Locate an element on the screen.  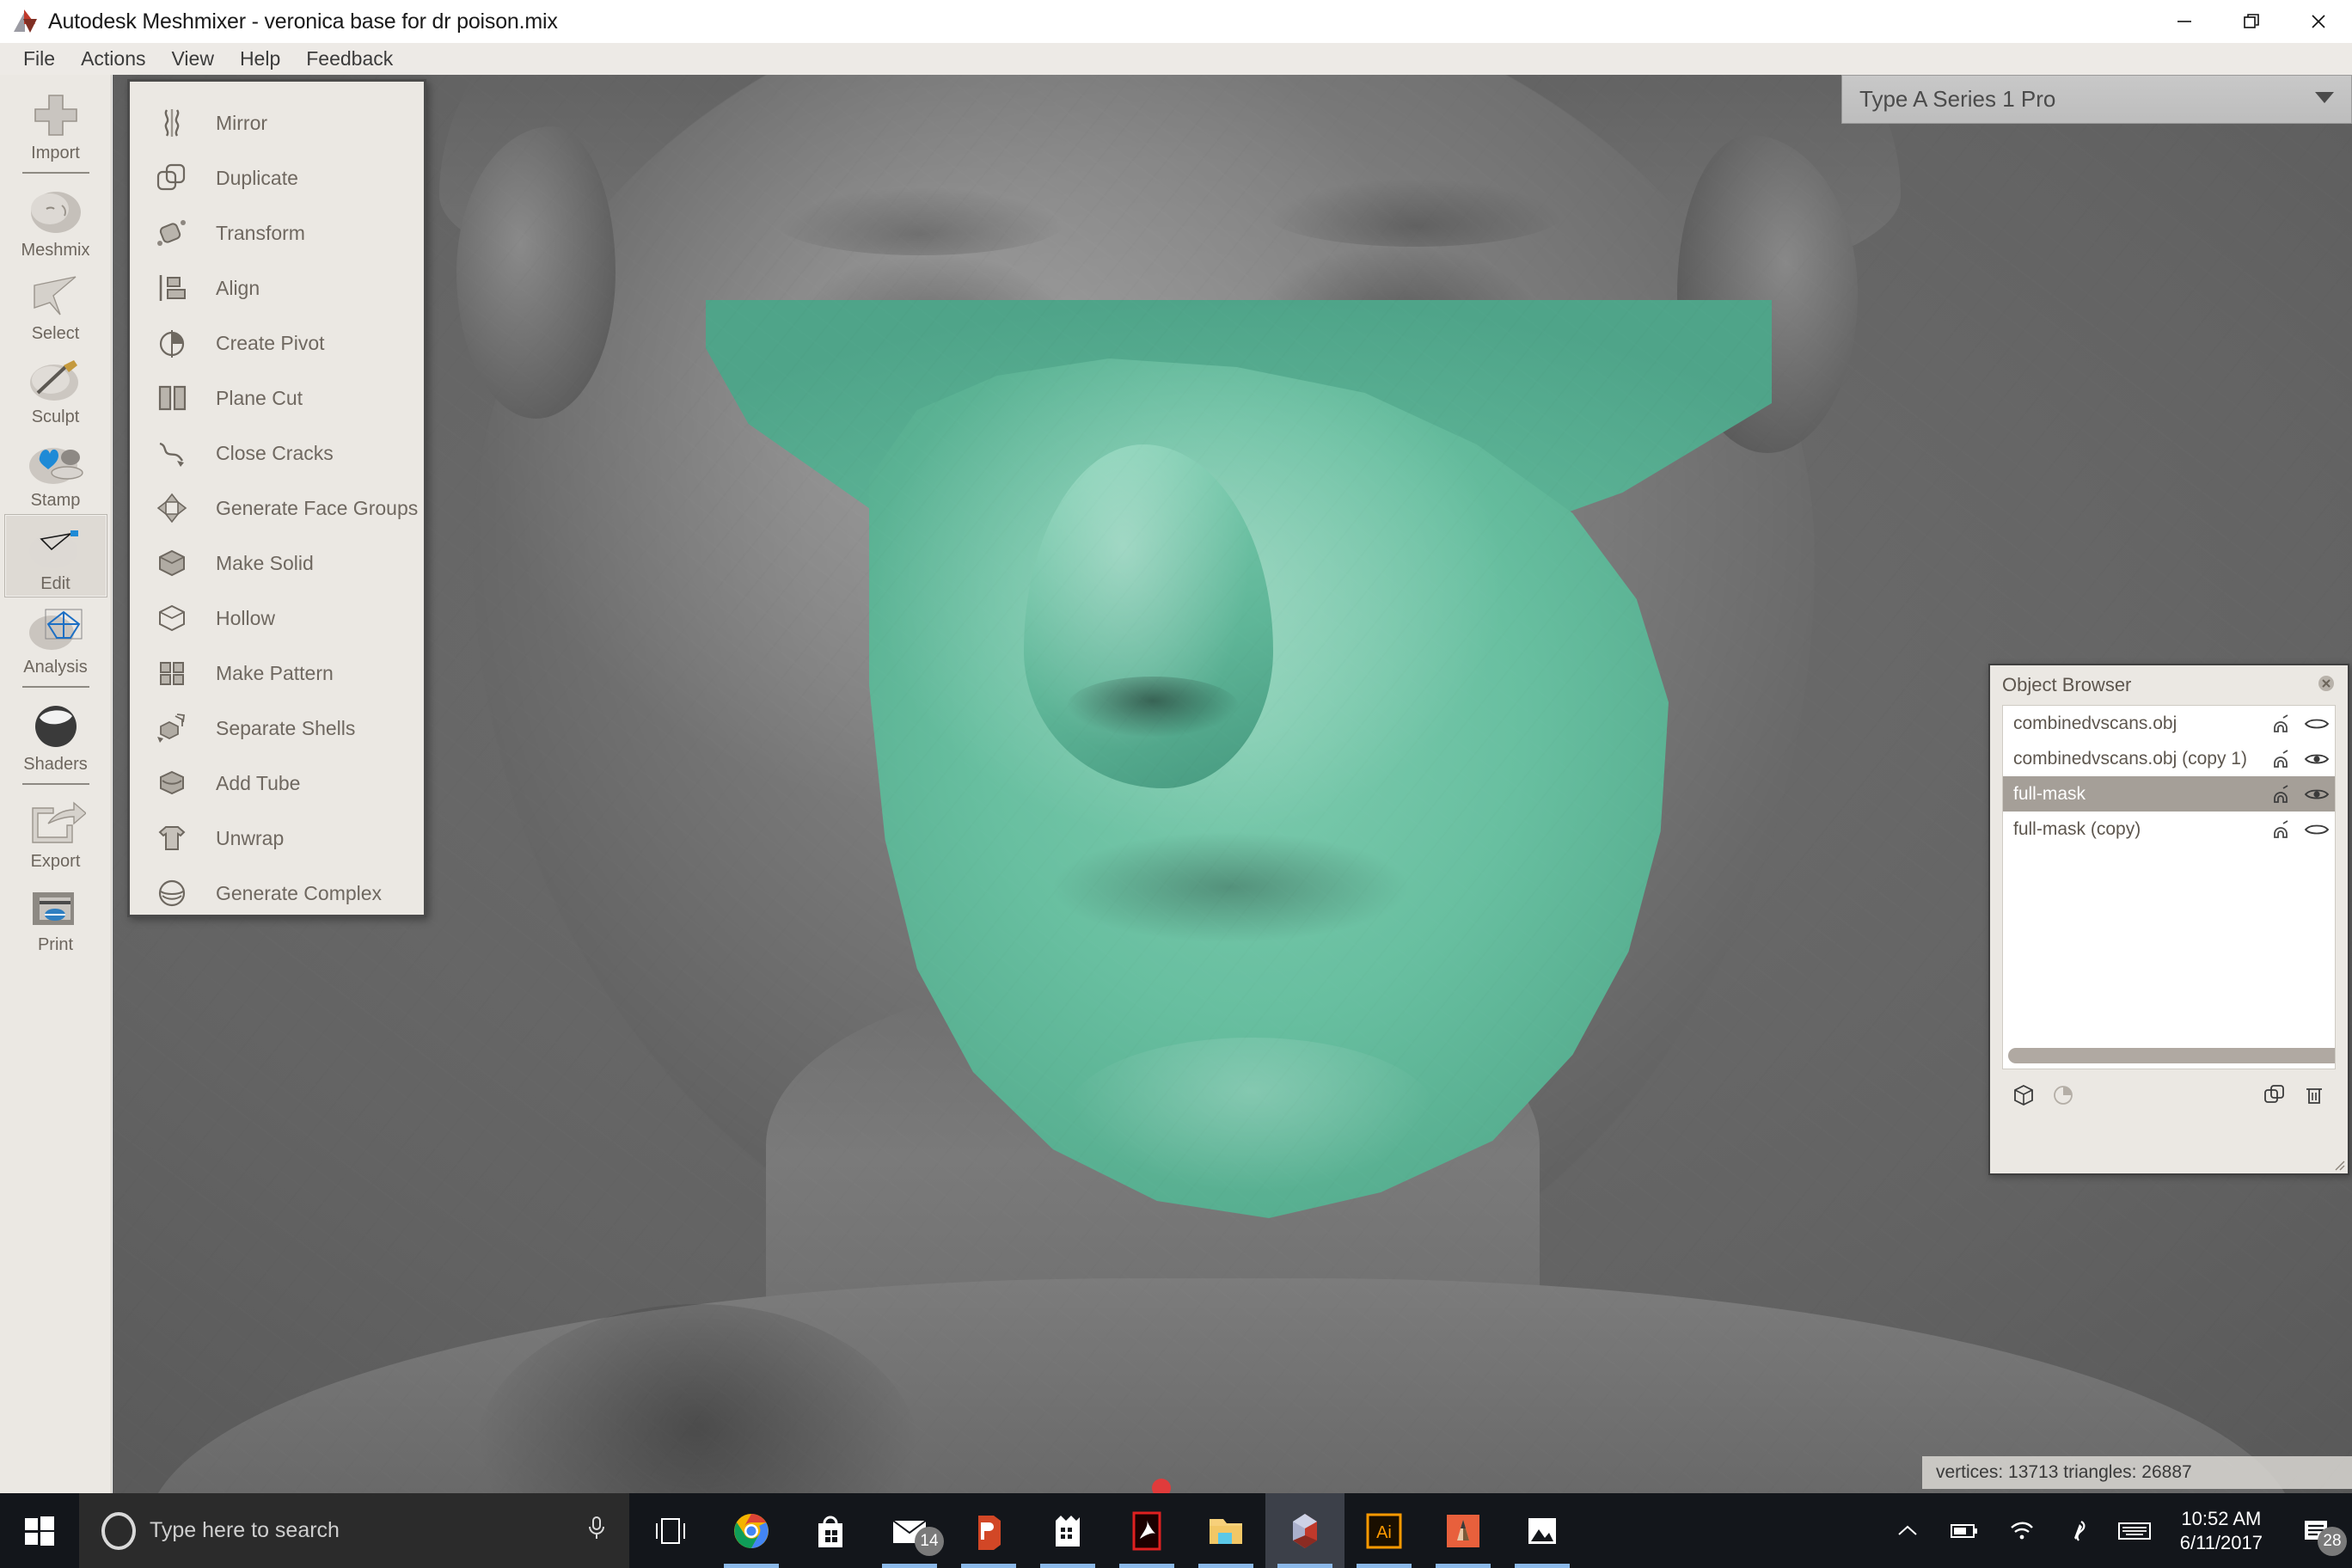
printer-icon is located at coordinates (56, 907).